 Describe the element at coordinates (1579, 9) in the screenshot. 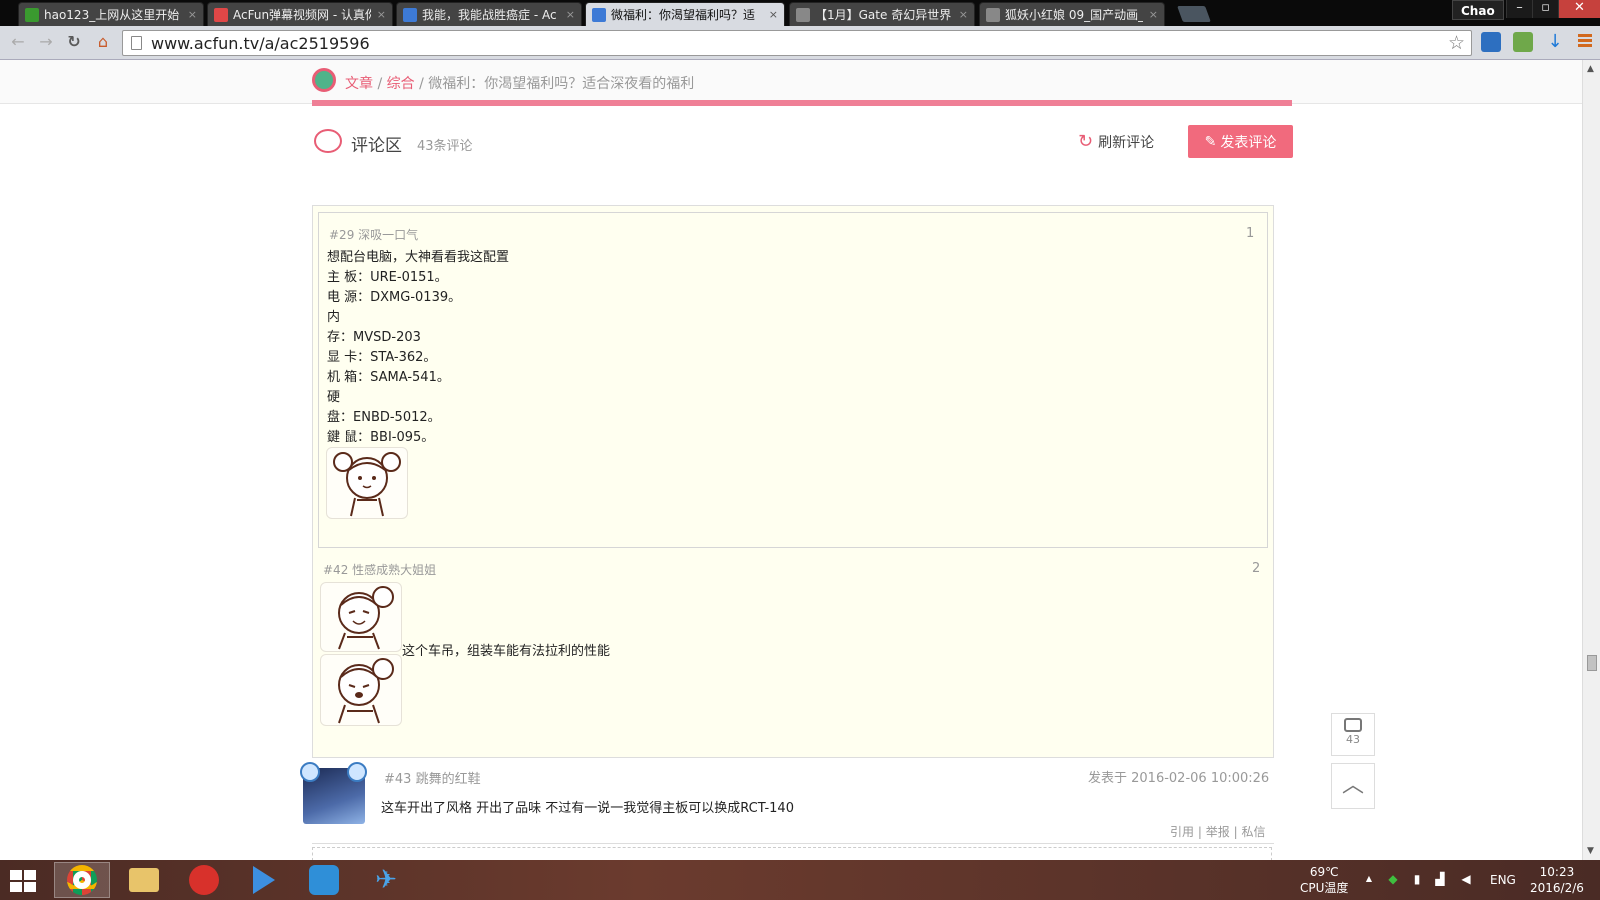

I see `close-window-button: ✕` at that location.